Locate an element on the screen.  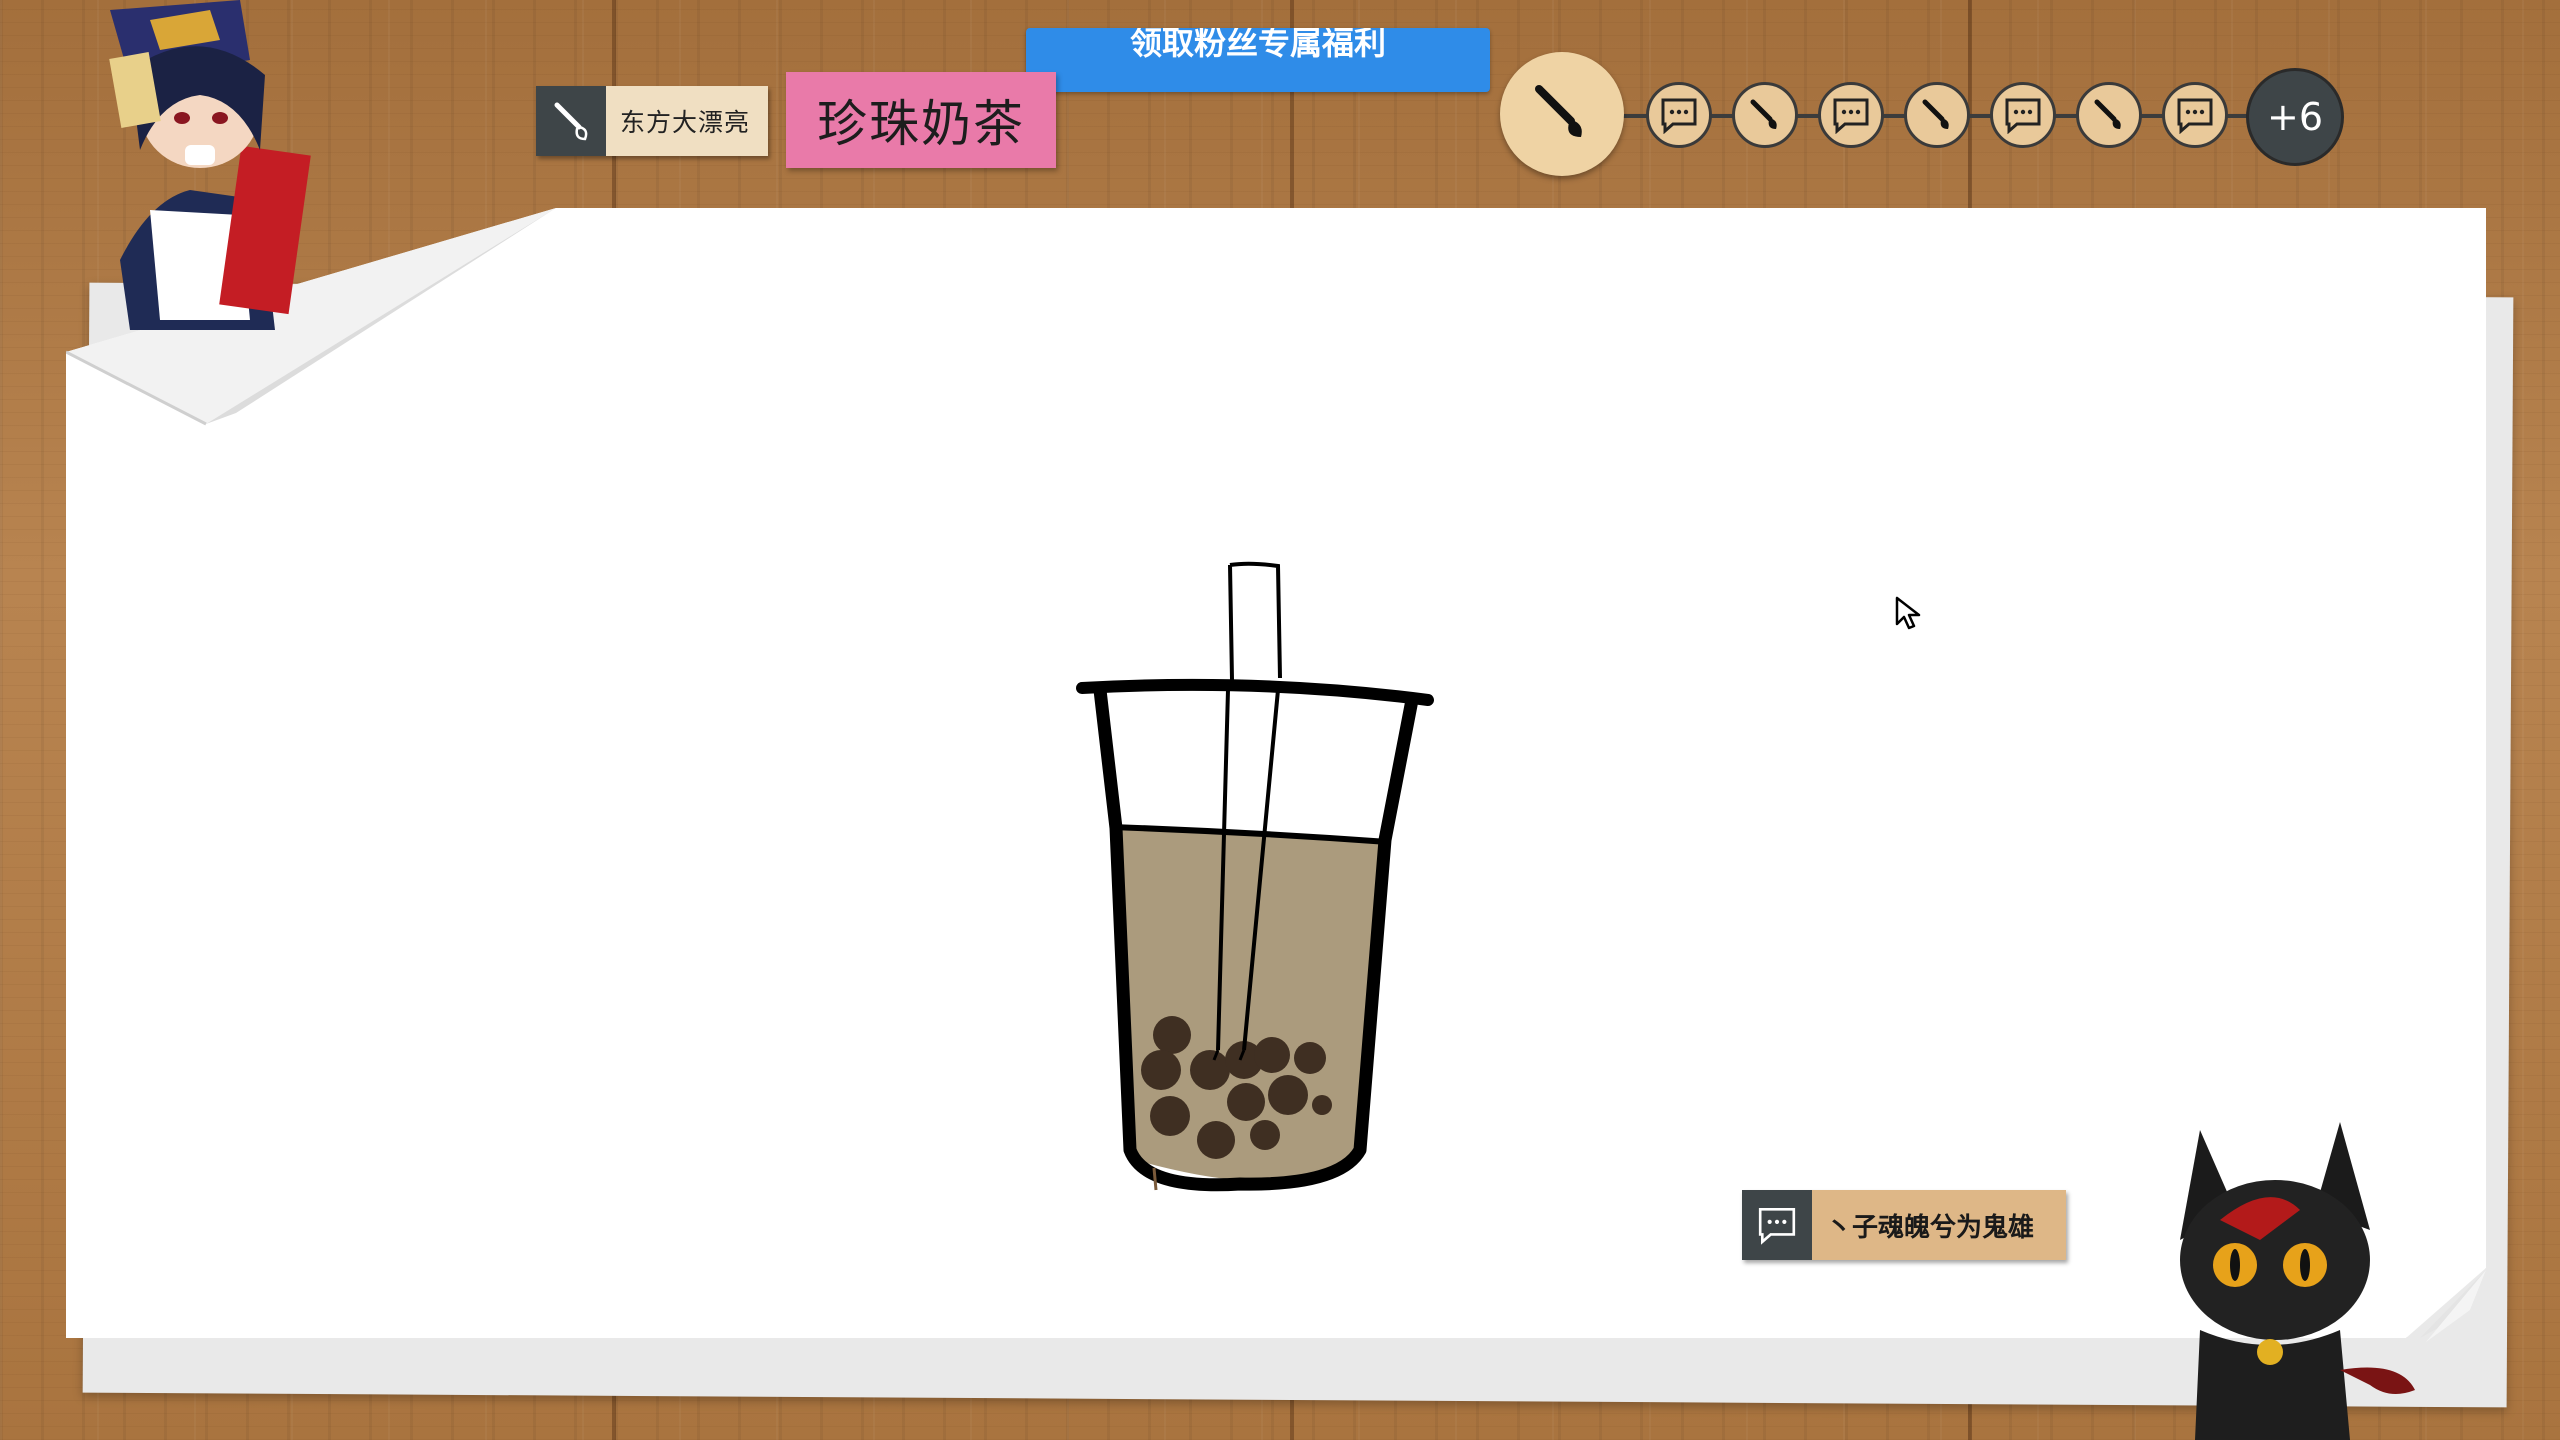
artist-name: 东方大漂亮 is located at coordinates (687, 121).